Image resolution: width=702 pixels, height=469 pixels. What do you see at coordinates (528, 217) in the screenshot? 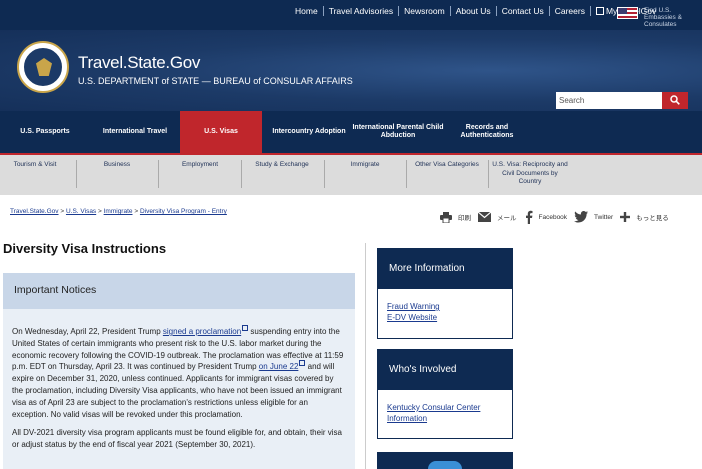
I see `facebook-icon` at bounding box center [528, 217].